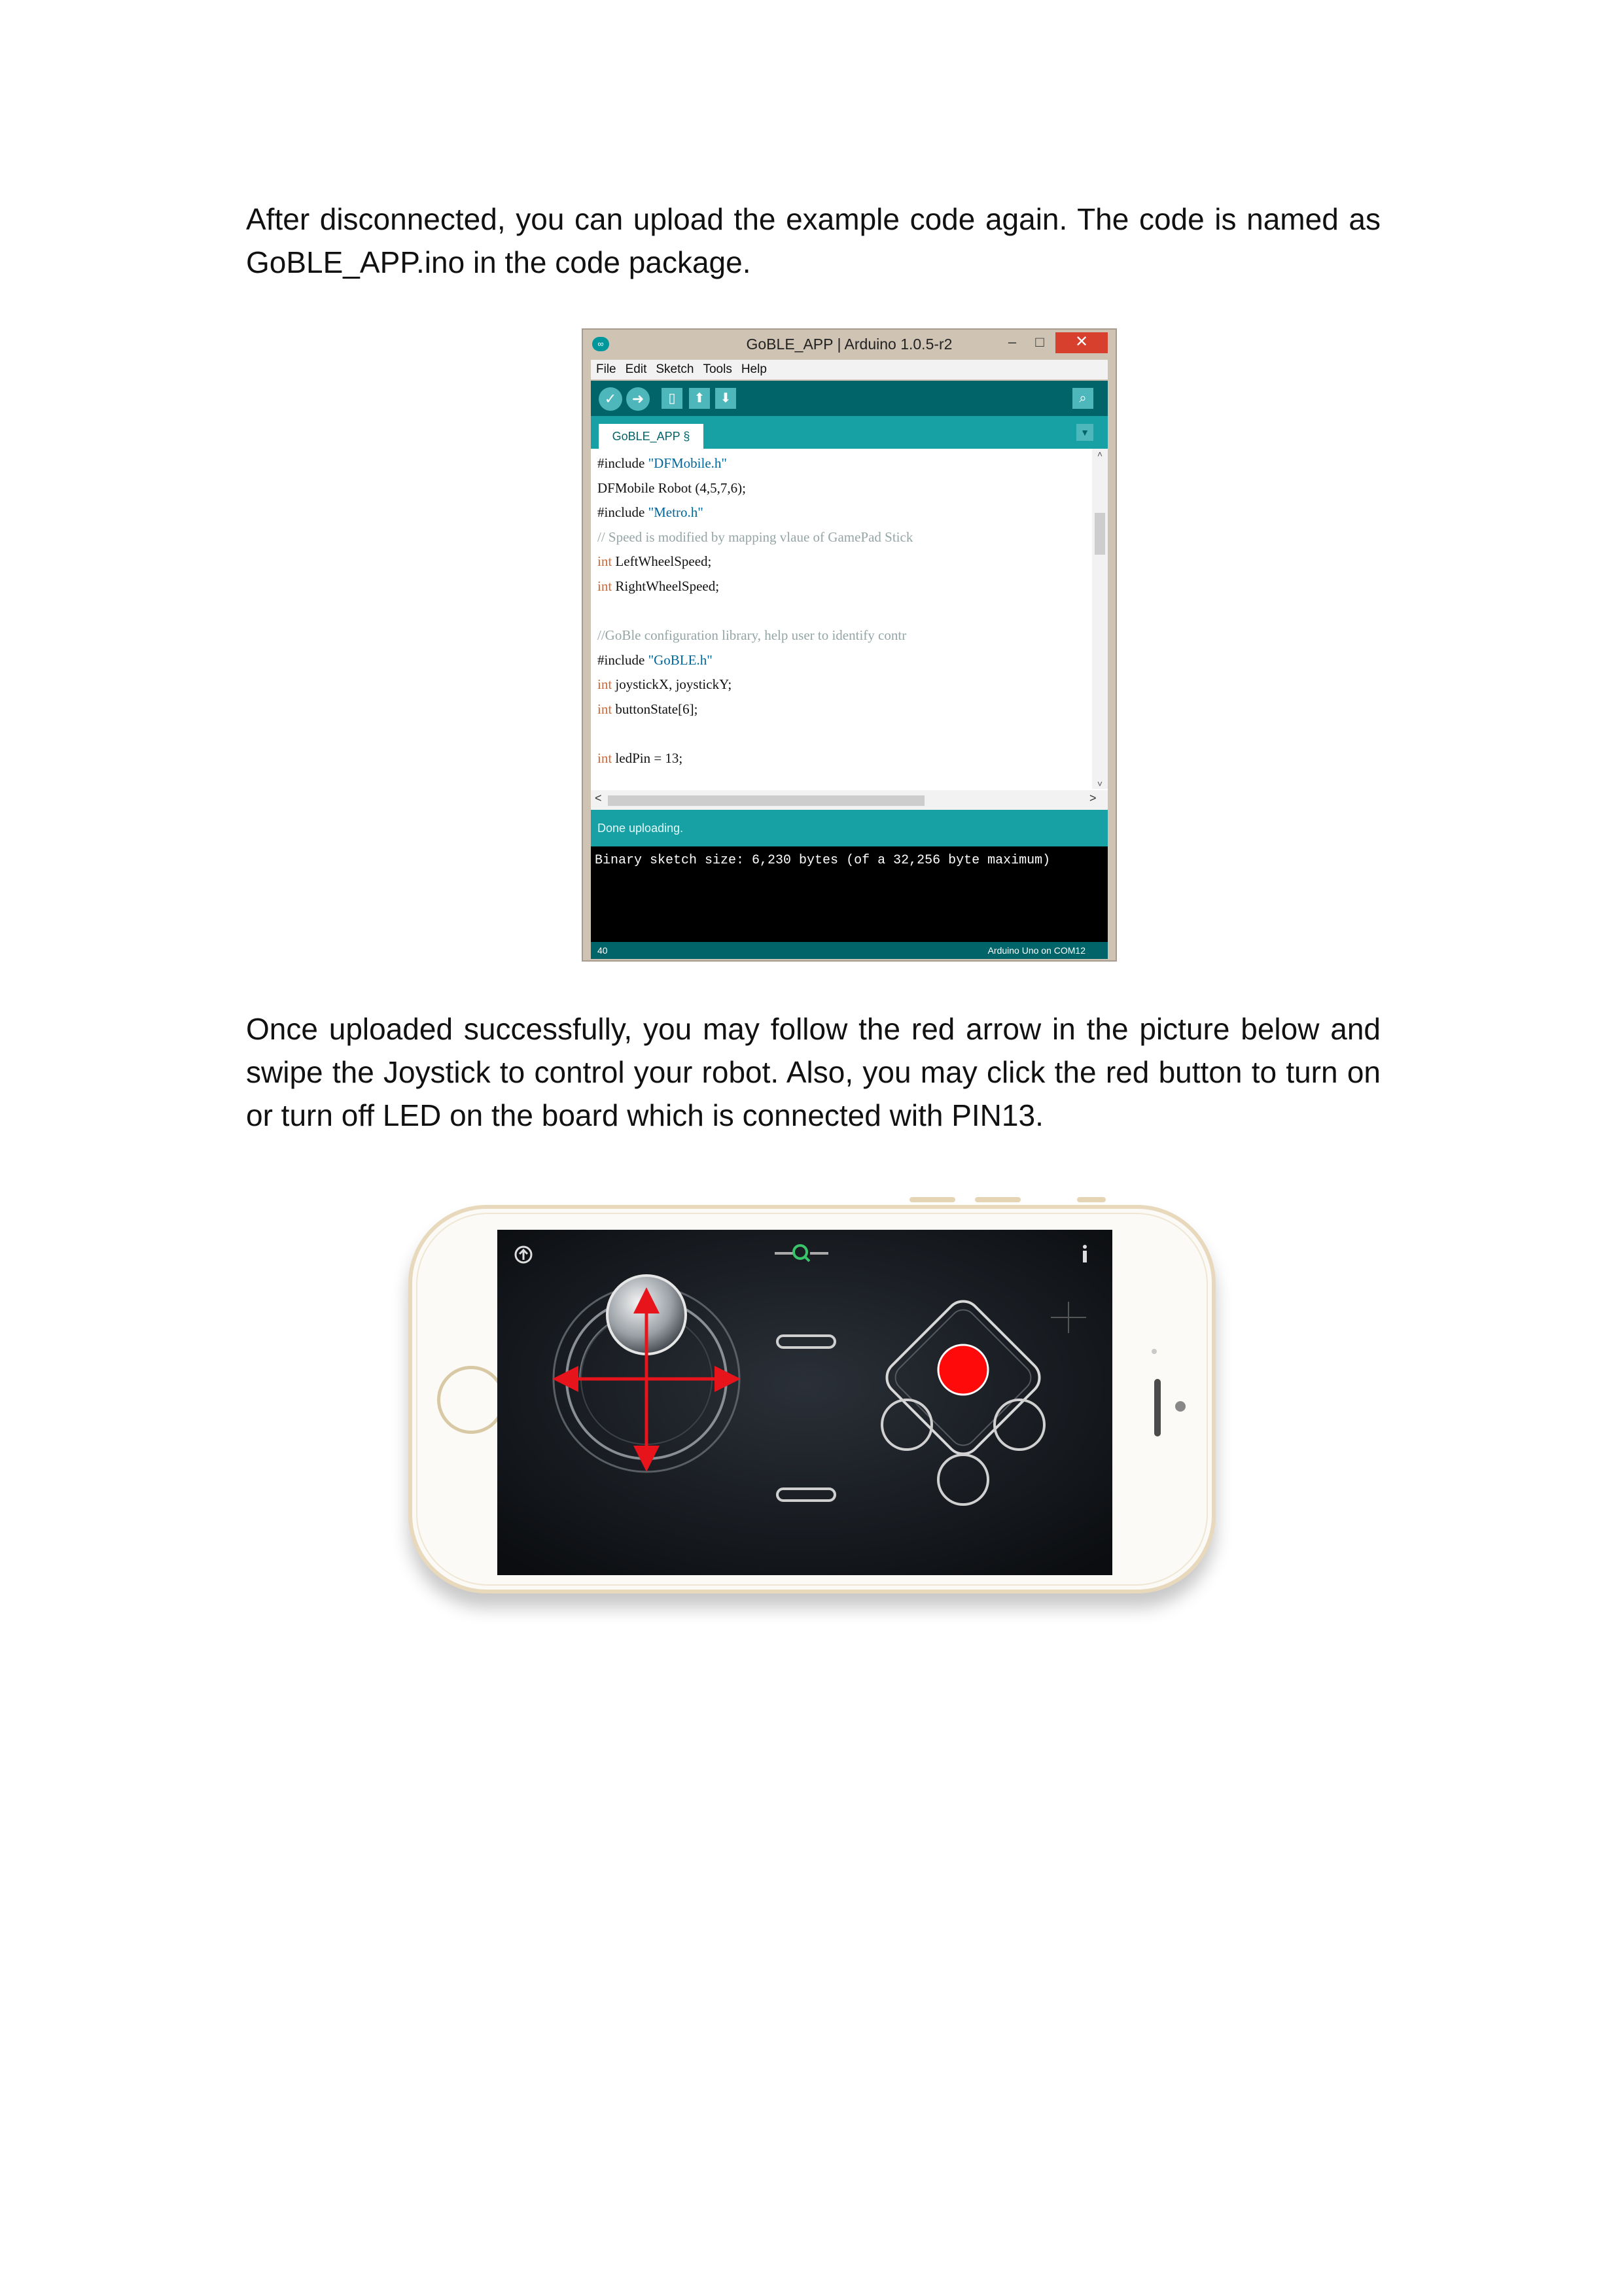 Image resolution: width=1624 pixels, height=2296 pixels. Describe the element at coordinates (606, 369) in the screenshot. I see `menu-file: File` at that location.